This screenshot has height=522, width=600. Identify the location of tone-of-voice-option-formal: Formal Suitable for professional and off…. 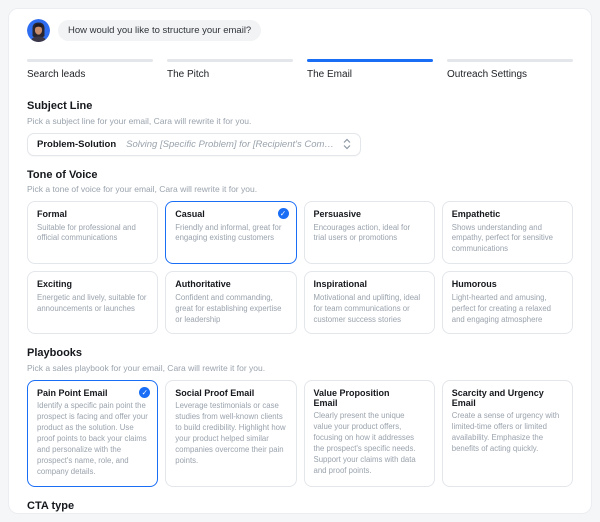
(93, 233).